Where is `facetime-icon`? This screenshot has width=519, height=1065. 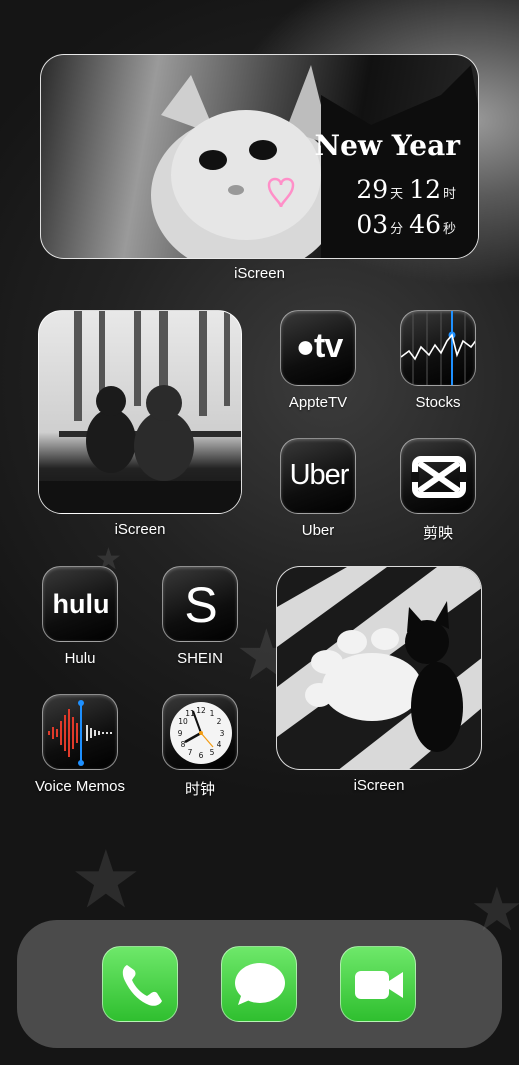
facetime-icon is located at coordinates (379, 985).